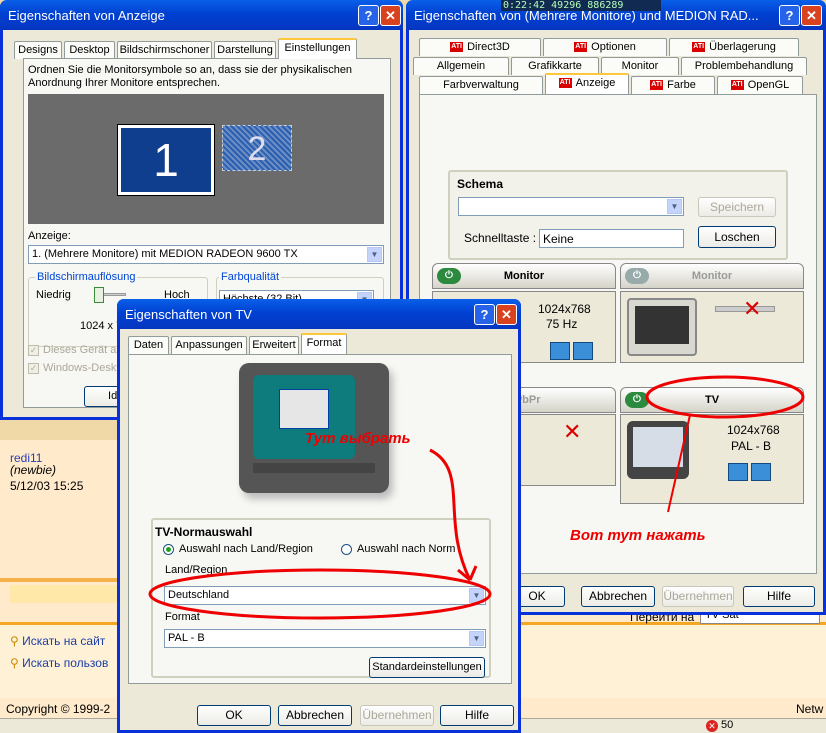  Describe the element at coordinates (638, 535) in the screenshot. I see `annotation-press-here: Вот тут нажать` at that location.